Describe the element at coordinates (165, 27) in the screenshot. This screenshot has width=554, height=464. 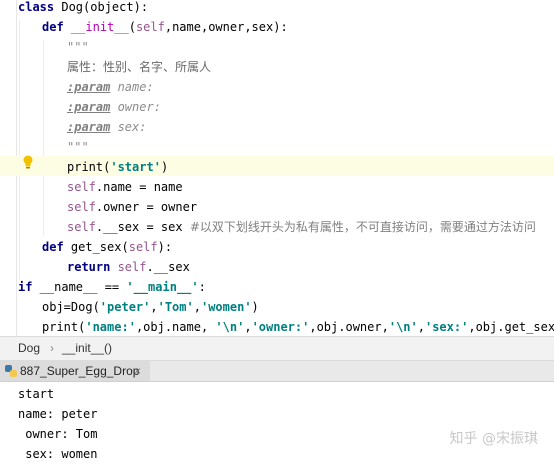
I see `code-line-2: def __init__(self,name,owner,sex):` at that location.